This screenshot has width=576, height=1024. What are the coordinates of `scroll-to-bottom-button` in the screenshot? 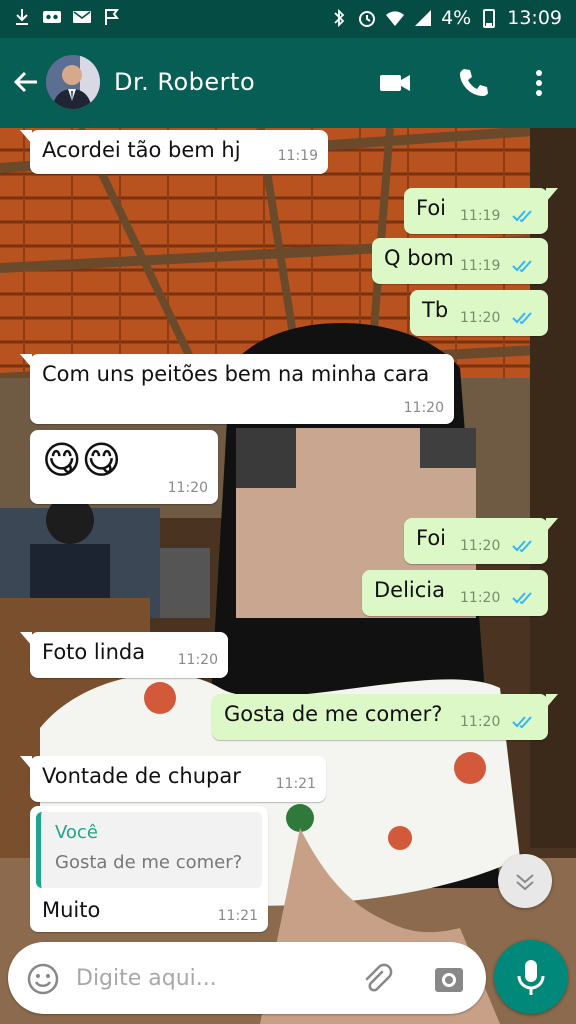 It's located at (525, 881).